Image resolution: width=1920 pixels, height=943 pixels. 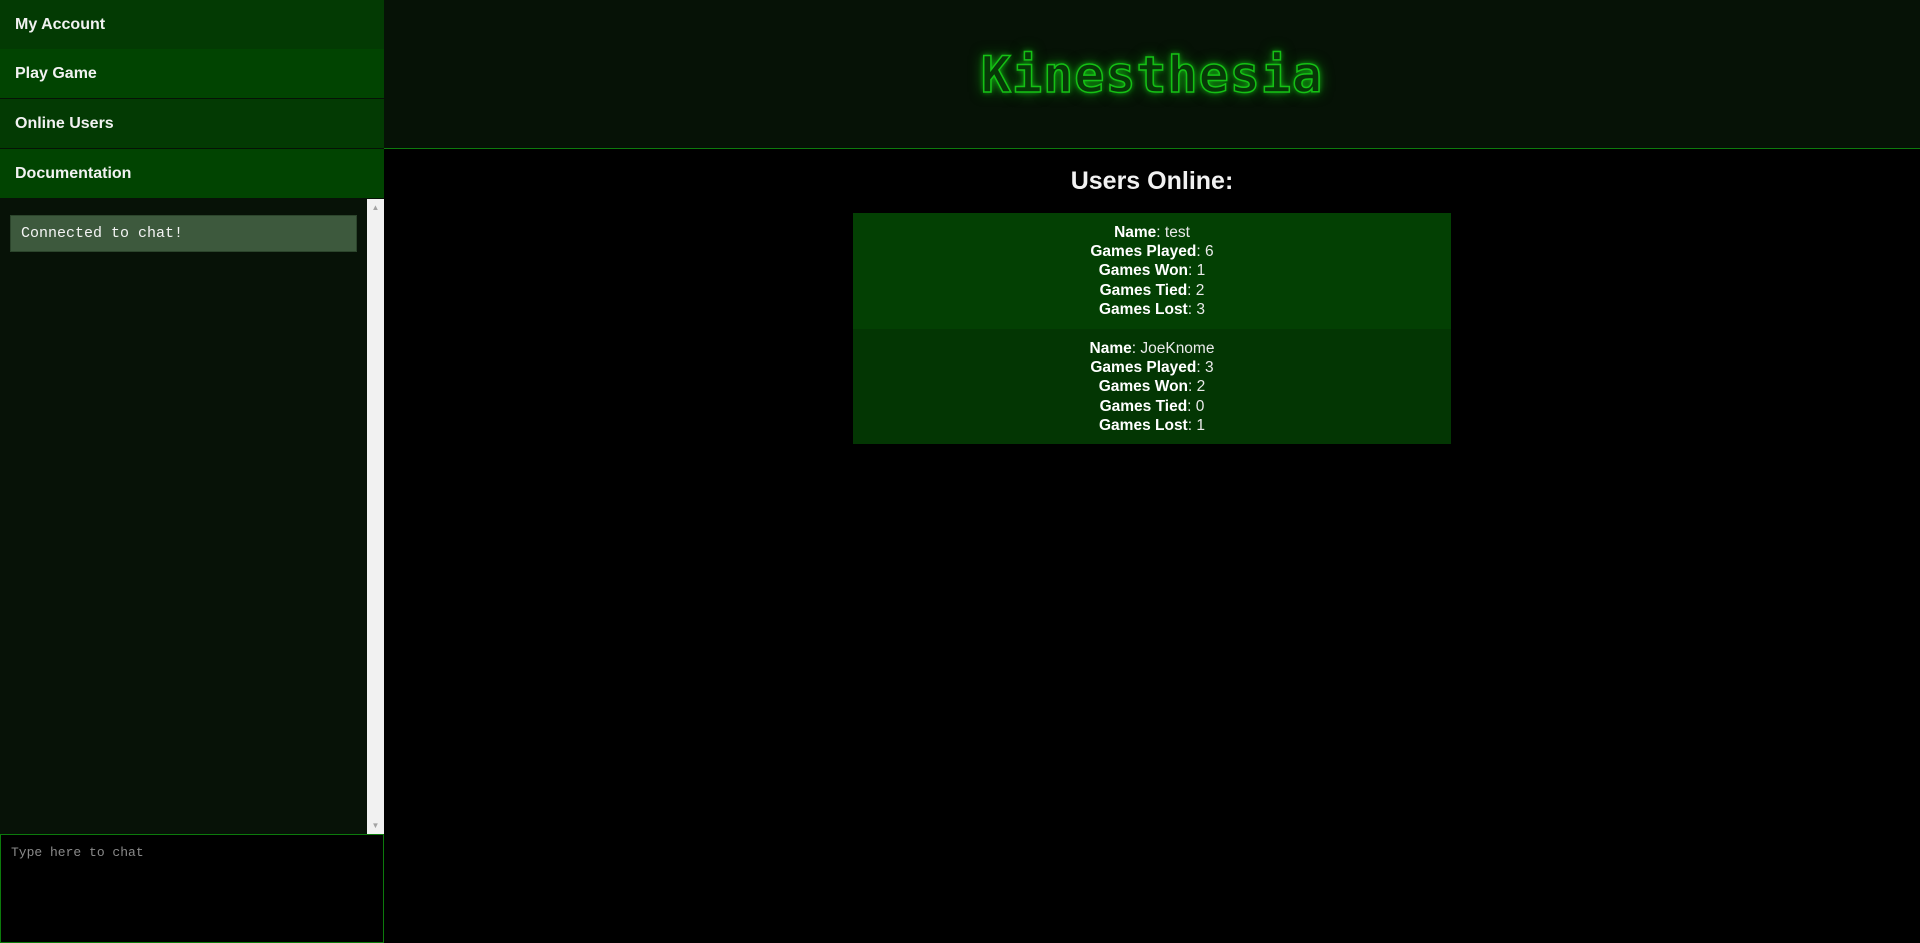 I want to click on chat-scrollbar: ▲ ▼, so click(x=375, y=516).